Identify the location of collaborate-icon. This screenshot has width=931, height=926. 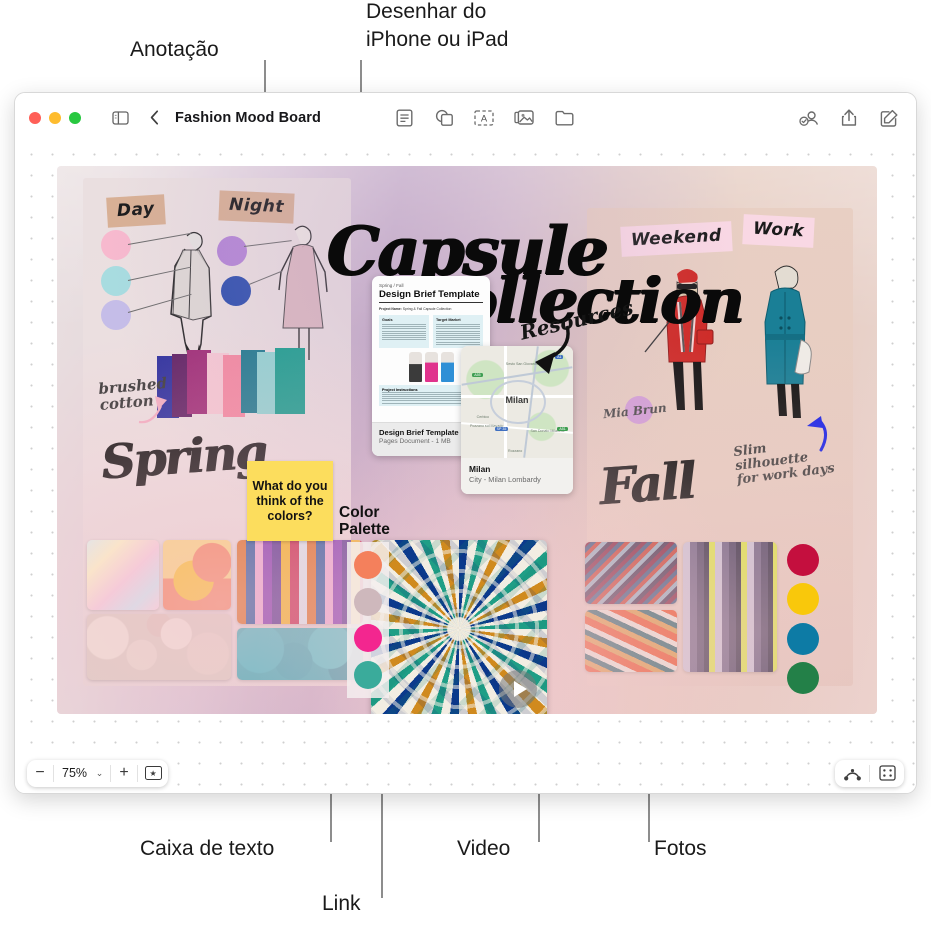
(809, 118).